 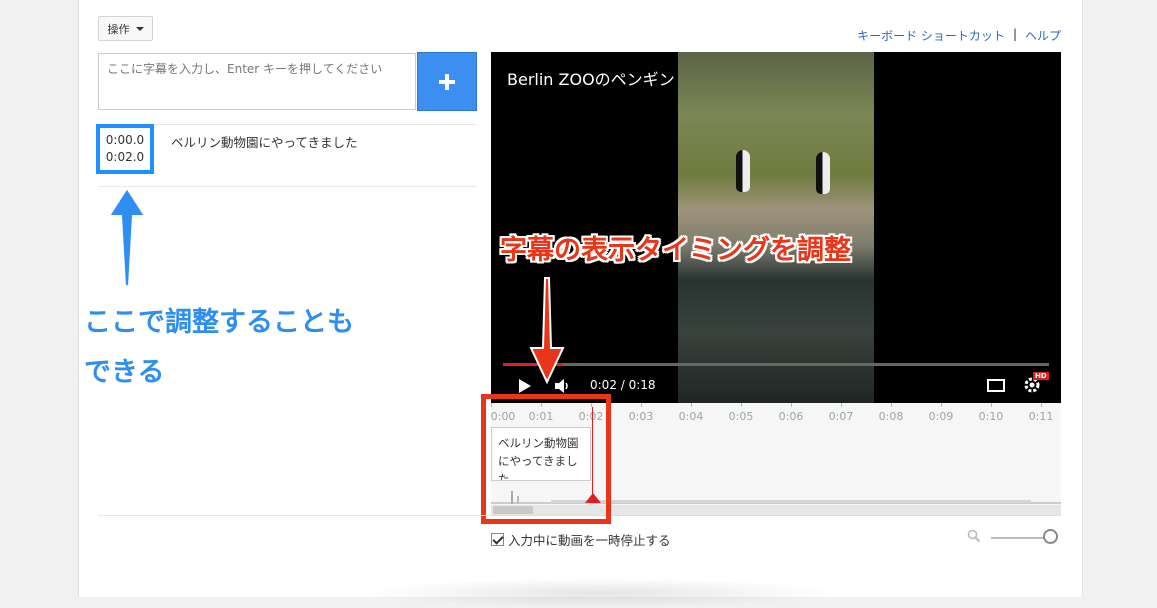 I want to click on timeline-tick-label: 0:03, so click(x=641, y=416).